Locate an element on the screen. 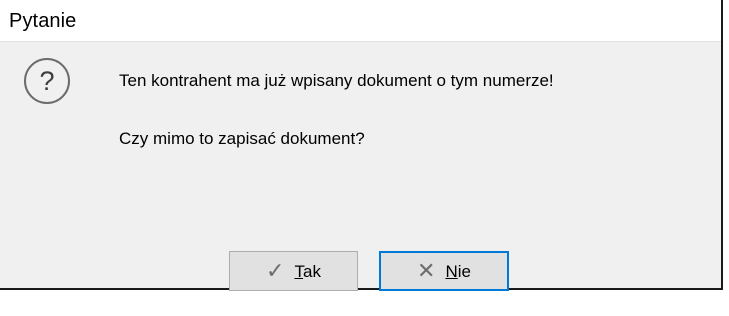 Image resolution: width=729 pixels, height=316 pixels. no-button: ✕ Nie is located at coordinates (444, 271).